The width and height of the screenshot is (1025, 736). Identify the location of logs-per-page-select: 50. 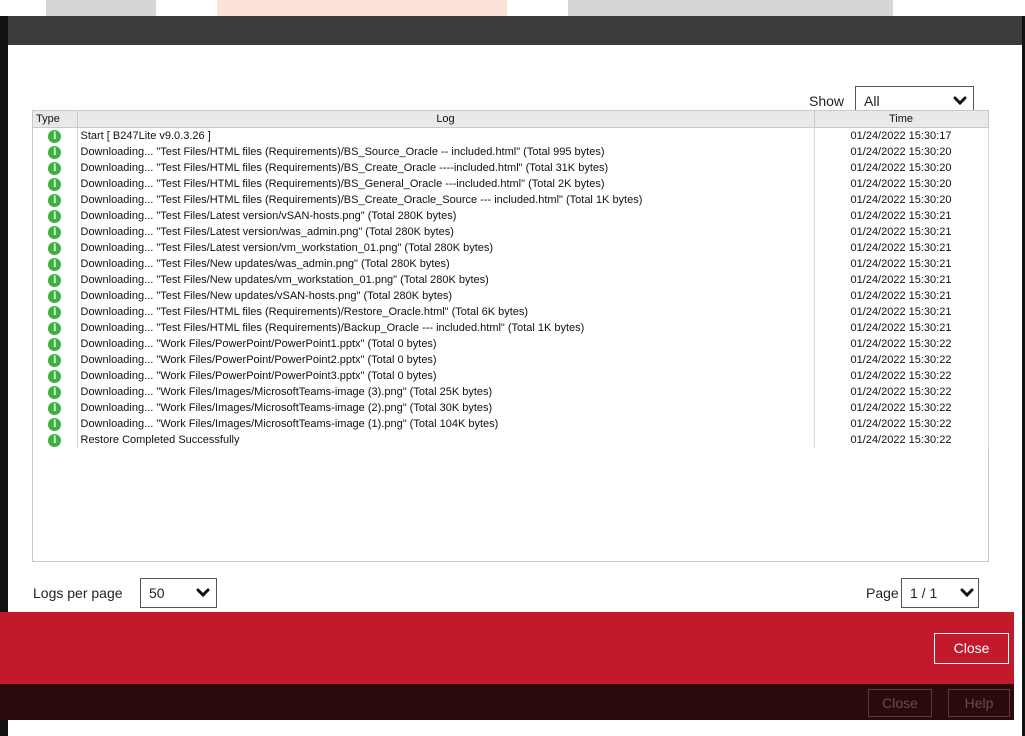
(178, 593).